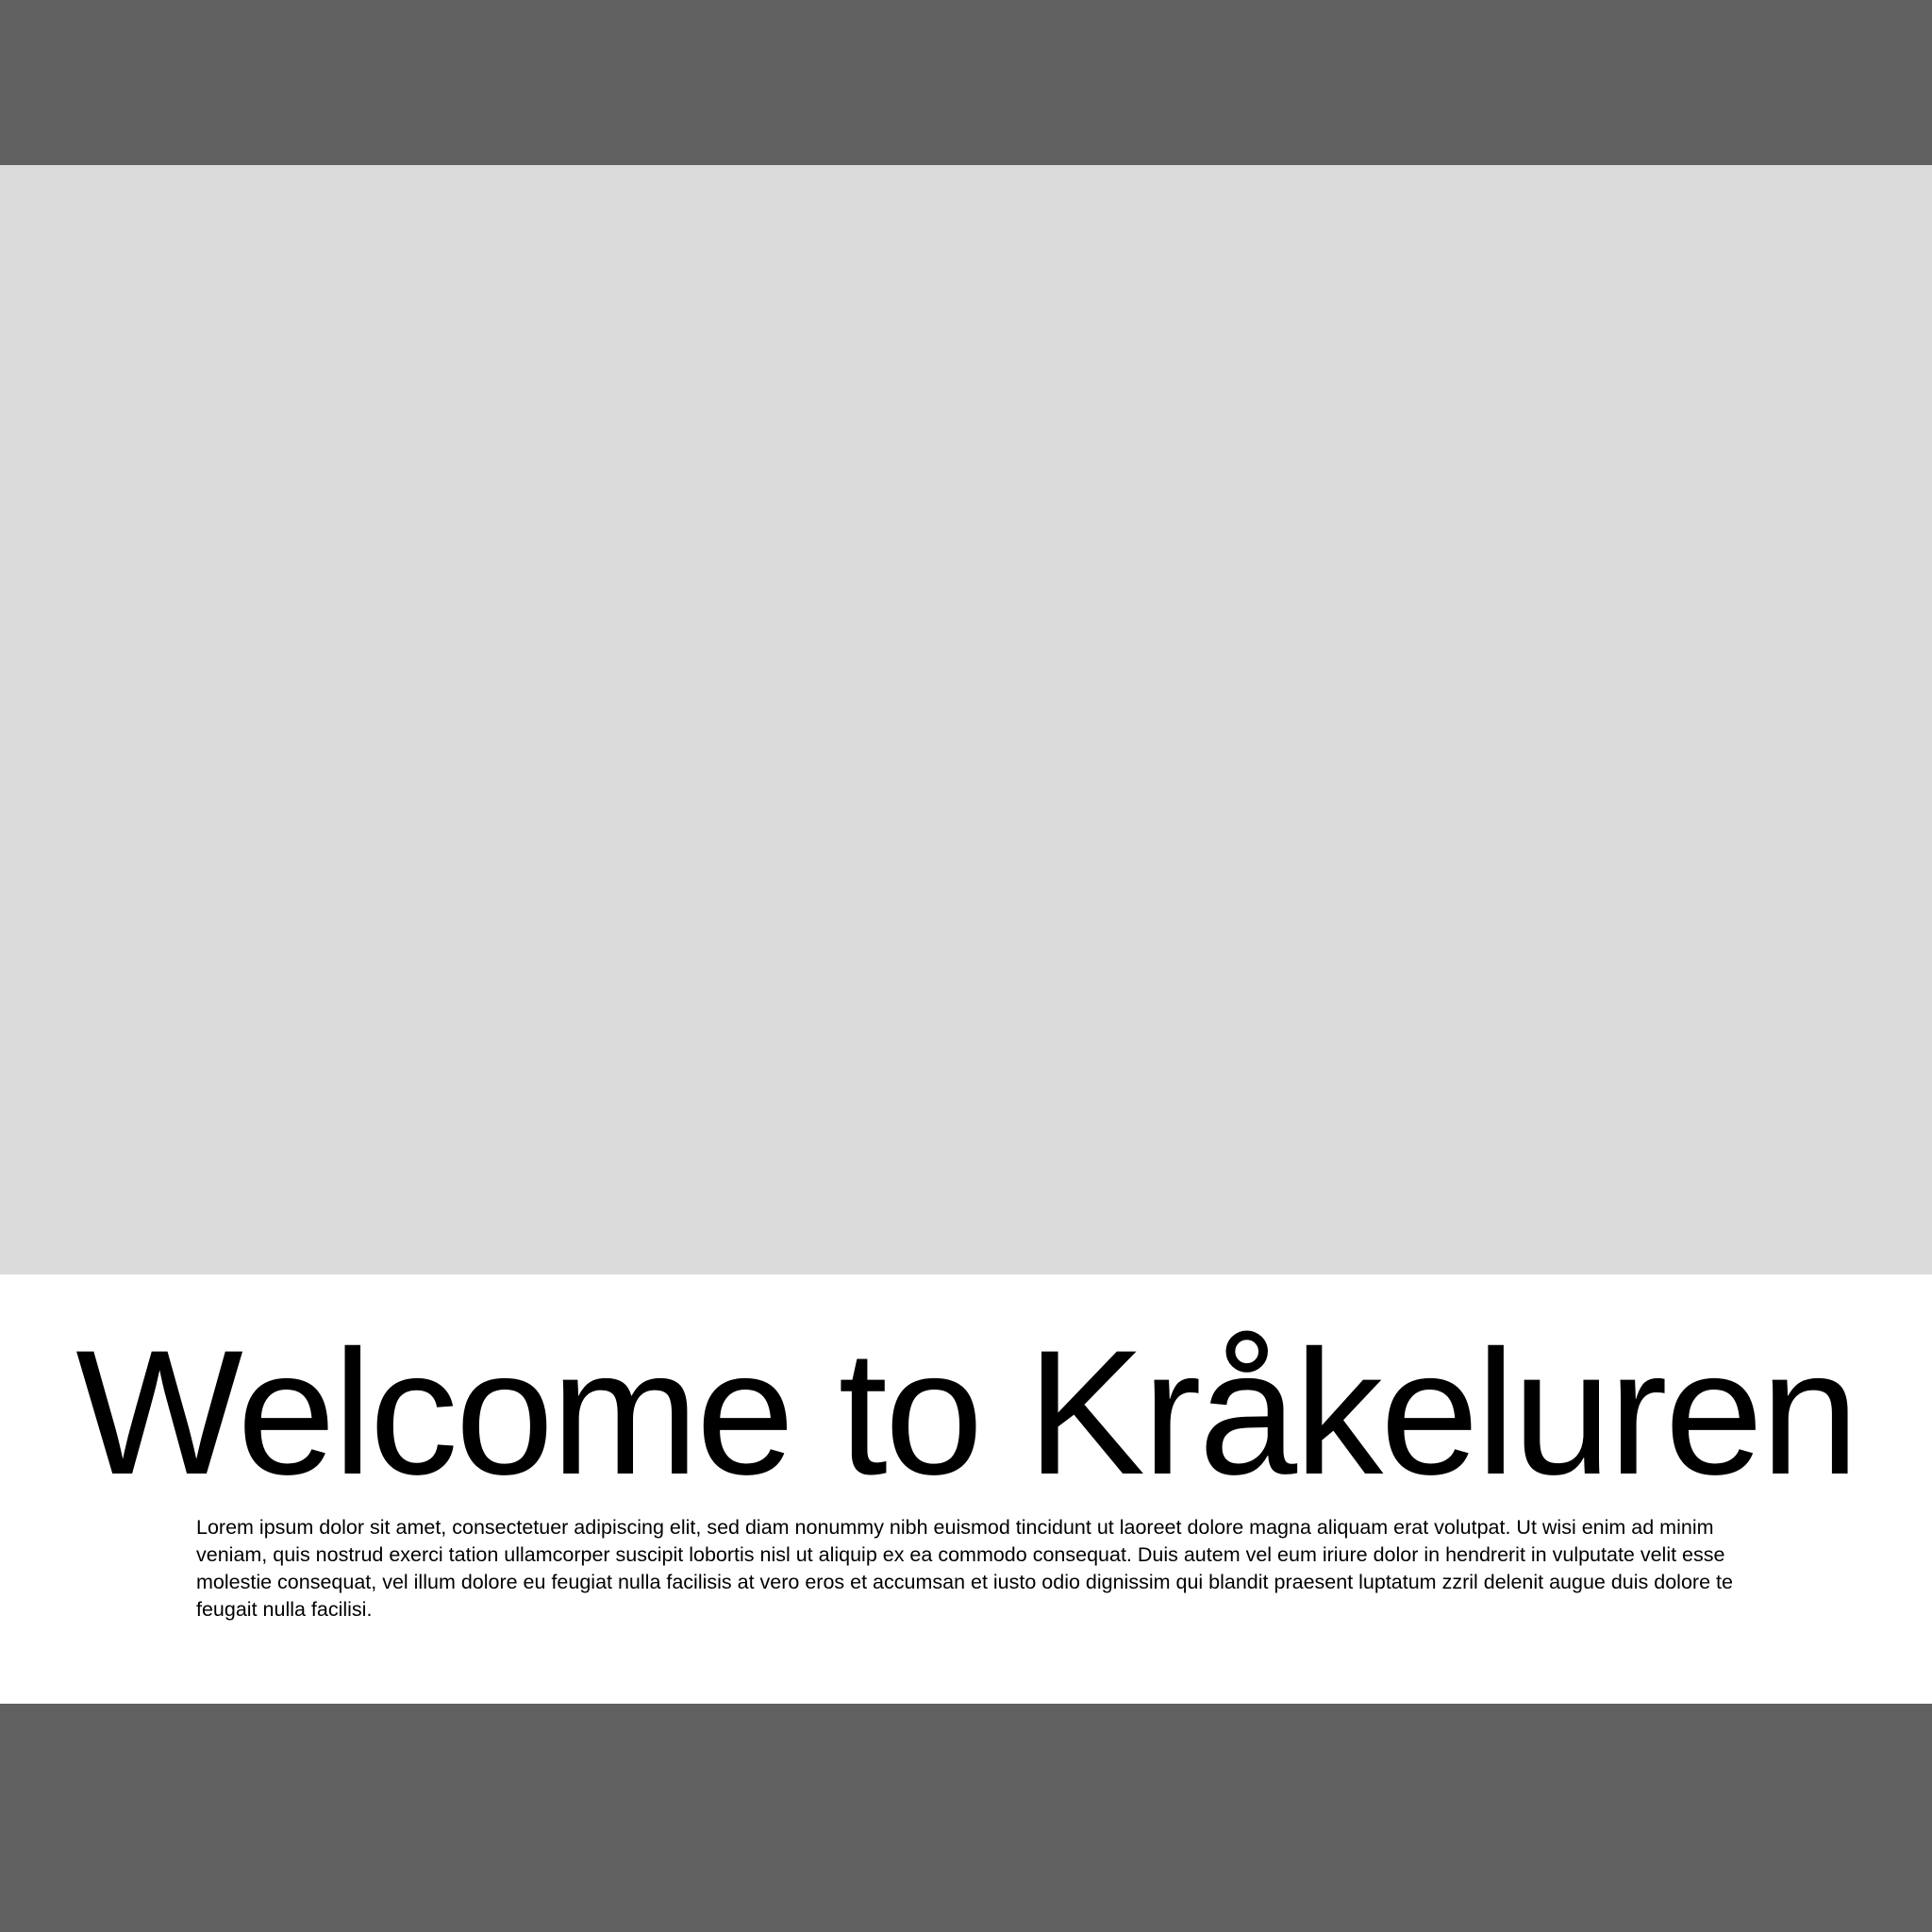  What do you see at coordinates (967, 1412) in the screenshot?
I see `page-title: Welcome to Kråkeluren` at bounding box center [967, 1412].